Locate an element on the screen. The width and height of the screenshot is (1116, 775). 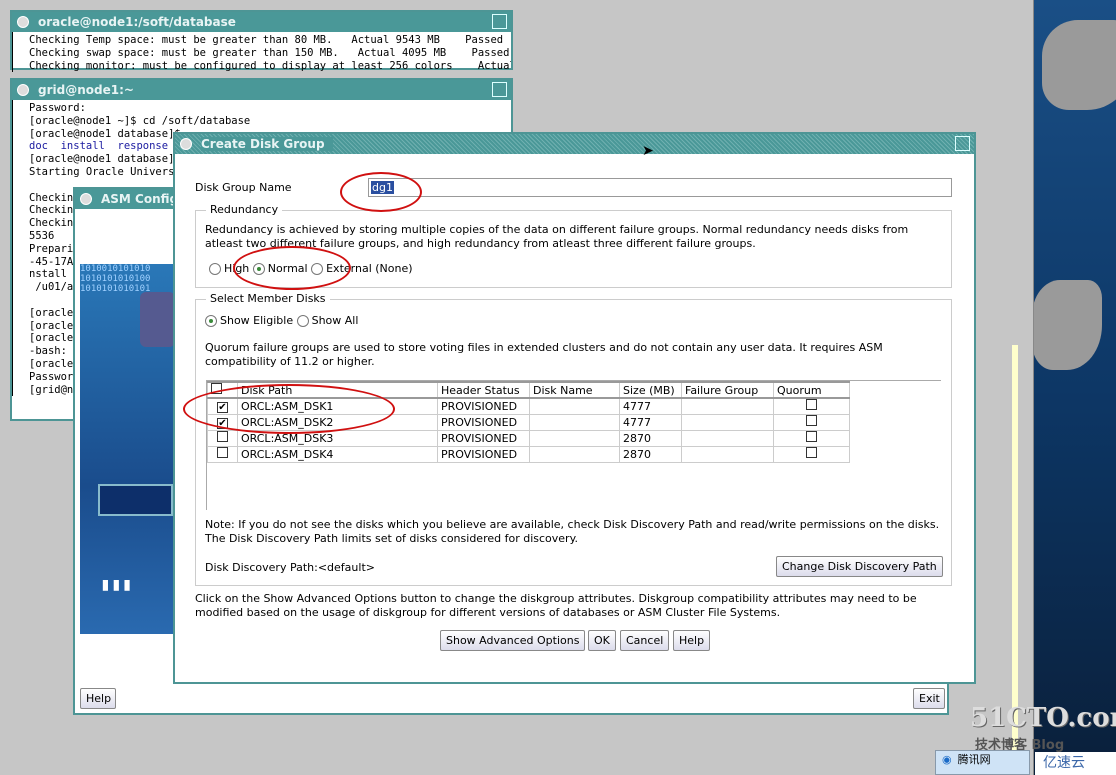
table-row: ORCL:ASM_DSK4 PROVISIONED 2870 is located at coordinates (528, 454).